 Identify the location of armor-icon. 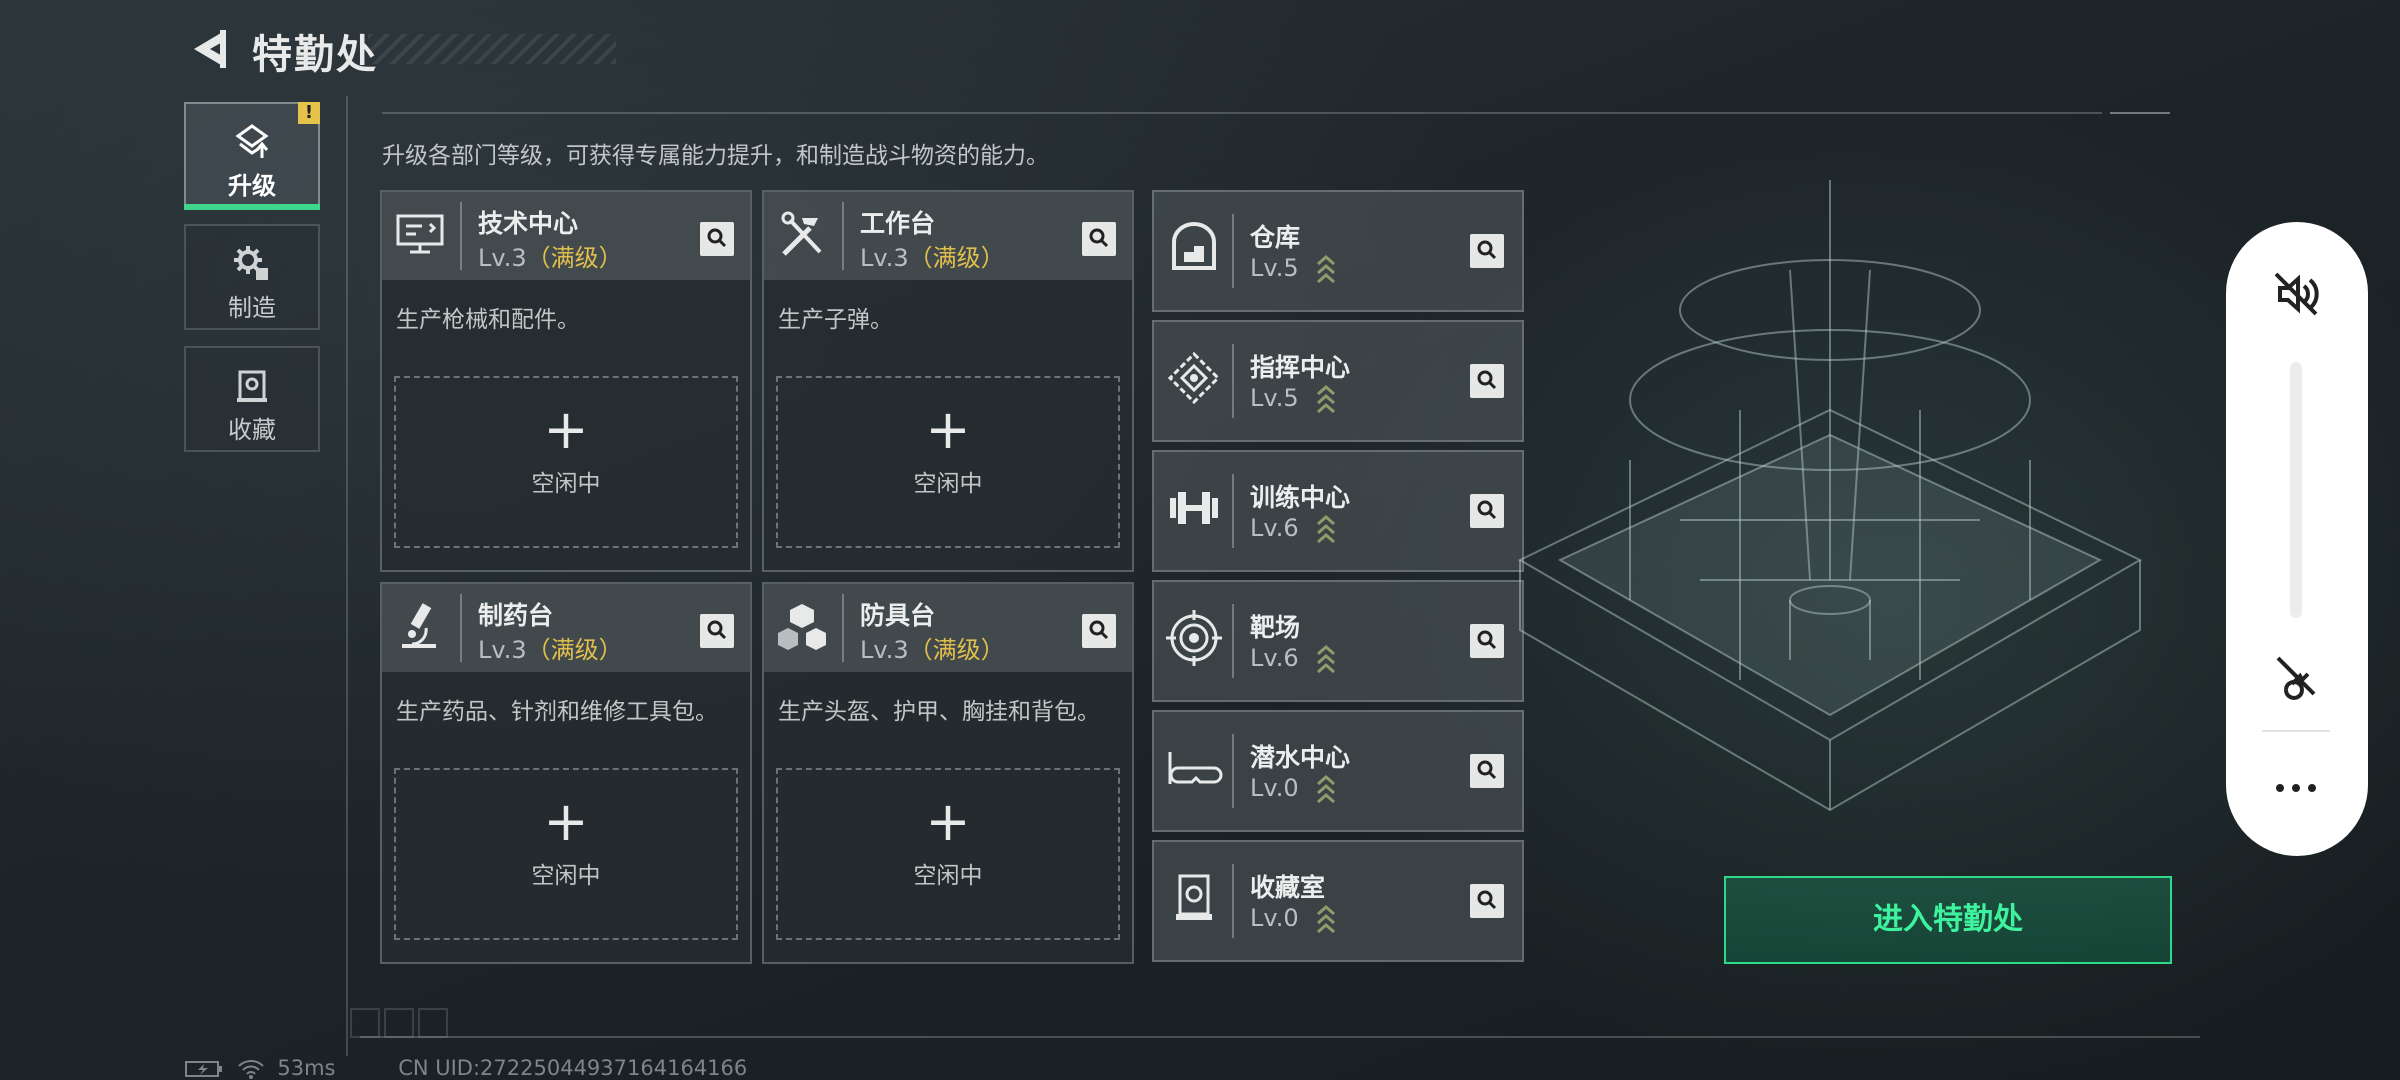
(802, 627).